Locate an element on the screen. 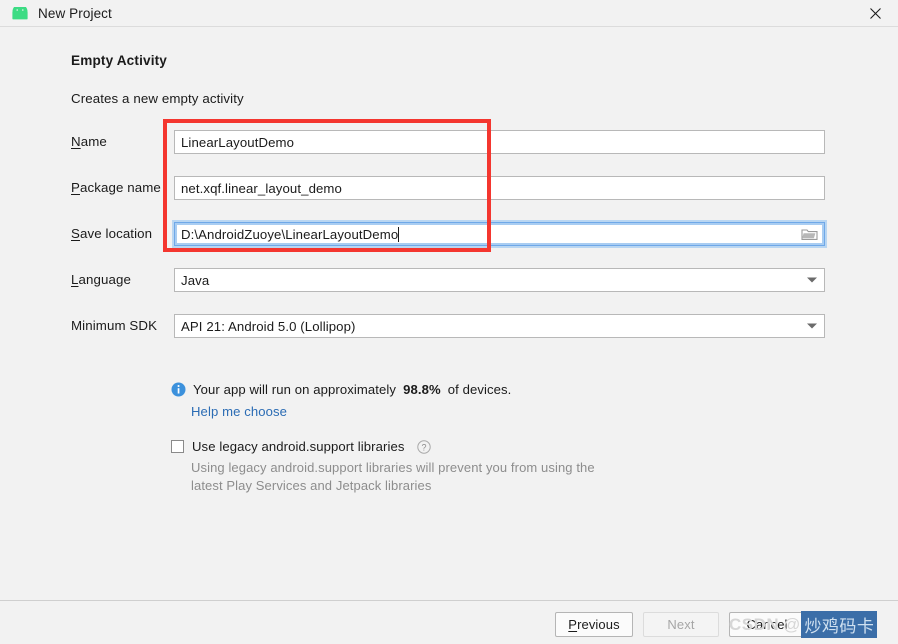 This screenshot has height=644, width=898. save-location-input-value: D:\AndroidZuoye\LinearLayoutDemo is located at coordinates (290, 234).